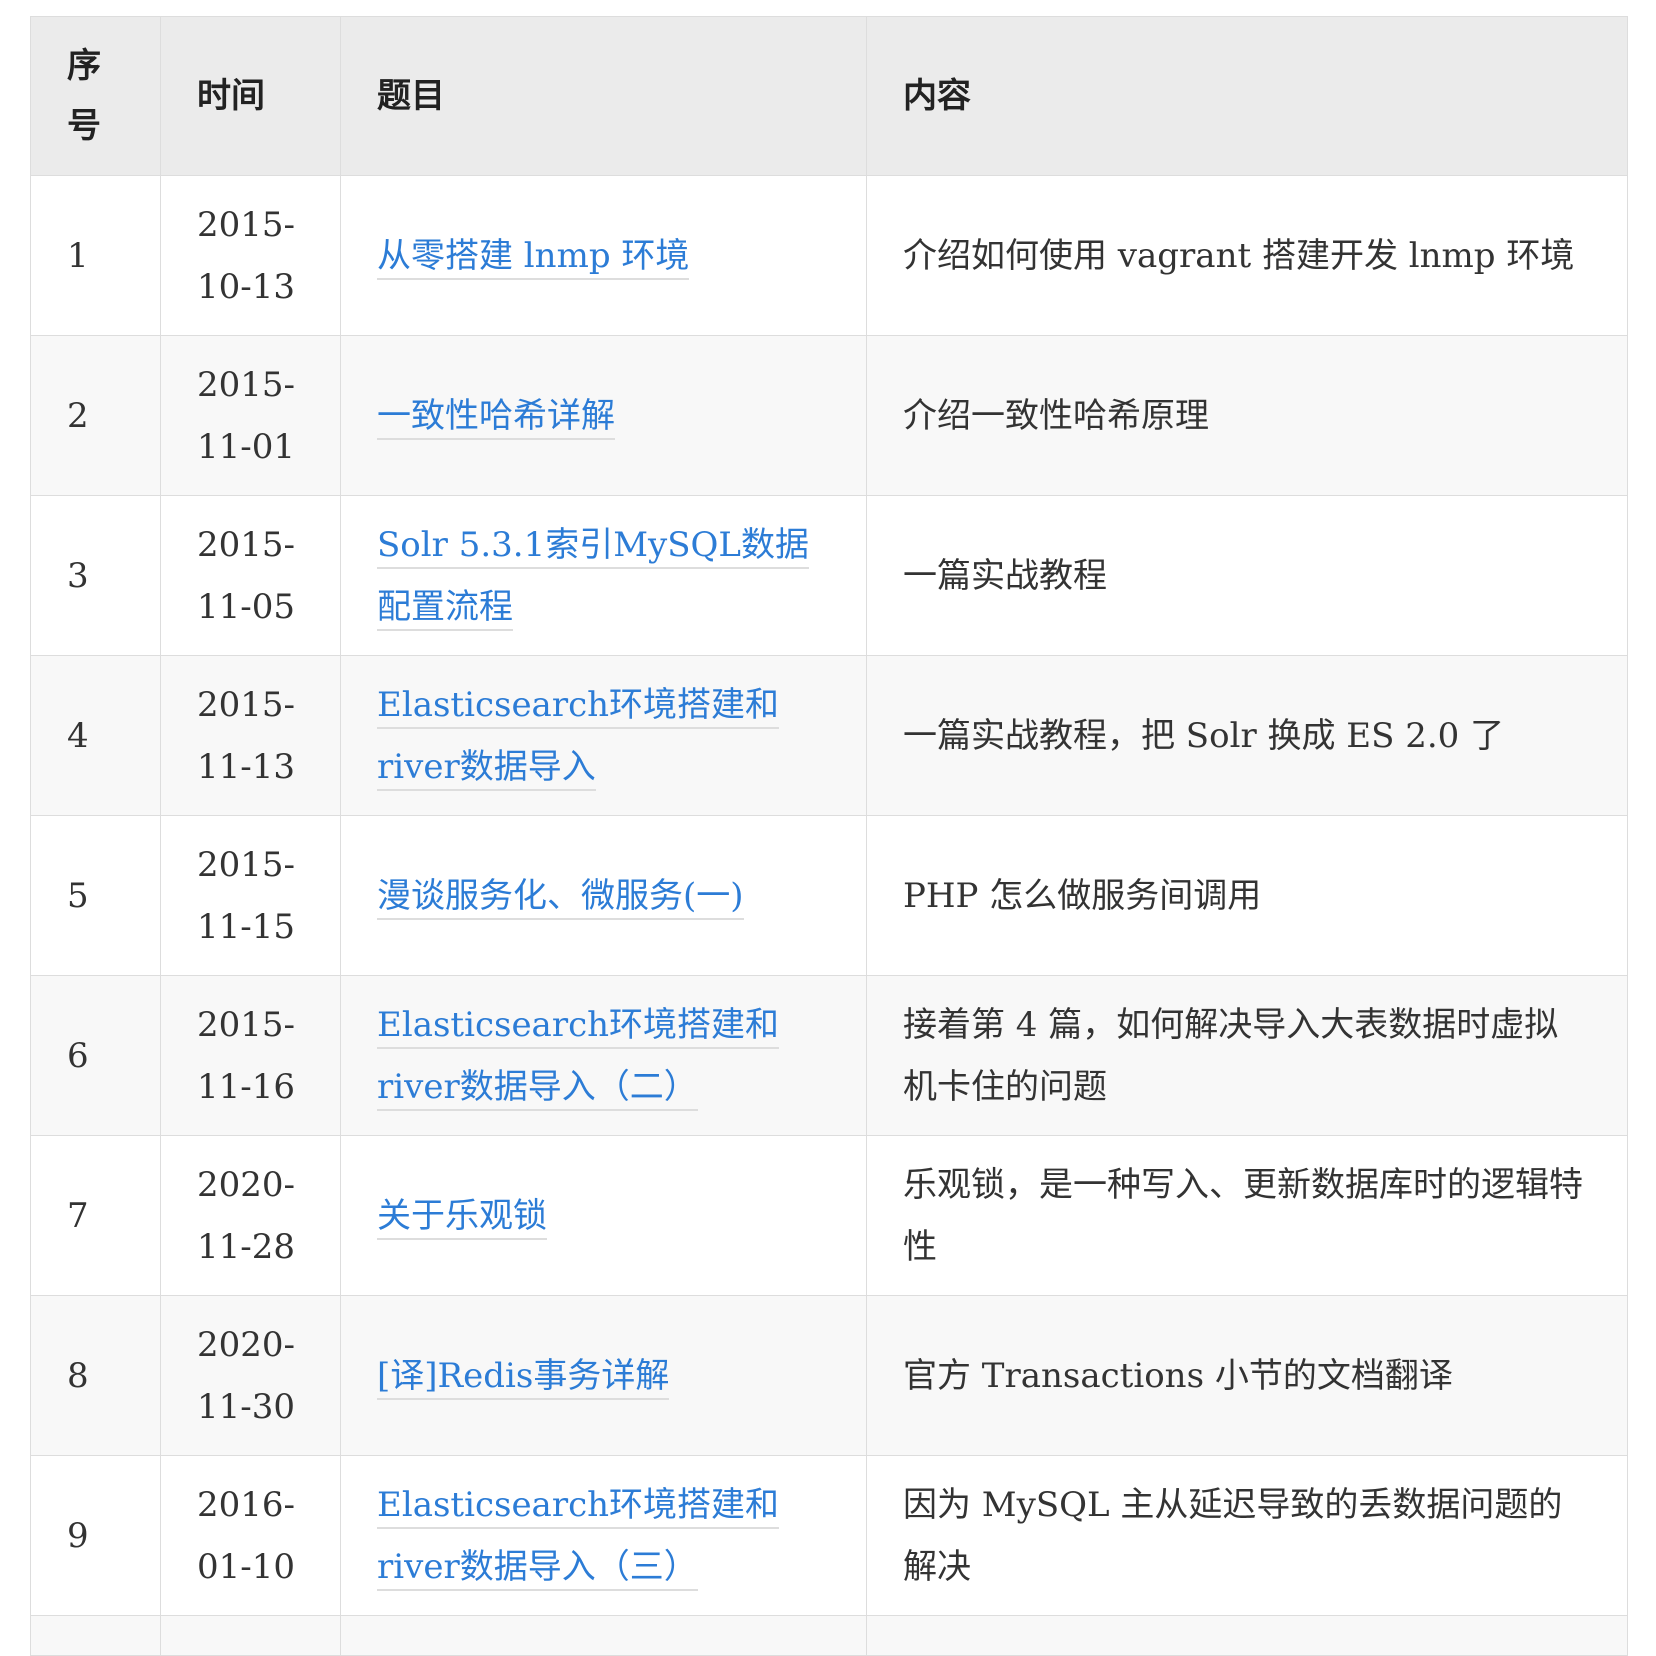 The width and height of the screenshot is (1656, 1656). I want to click on row-content: 介绍如何使用 vagrant 搭建开发 lnmp 环境, so click(1247, 255).